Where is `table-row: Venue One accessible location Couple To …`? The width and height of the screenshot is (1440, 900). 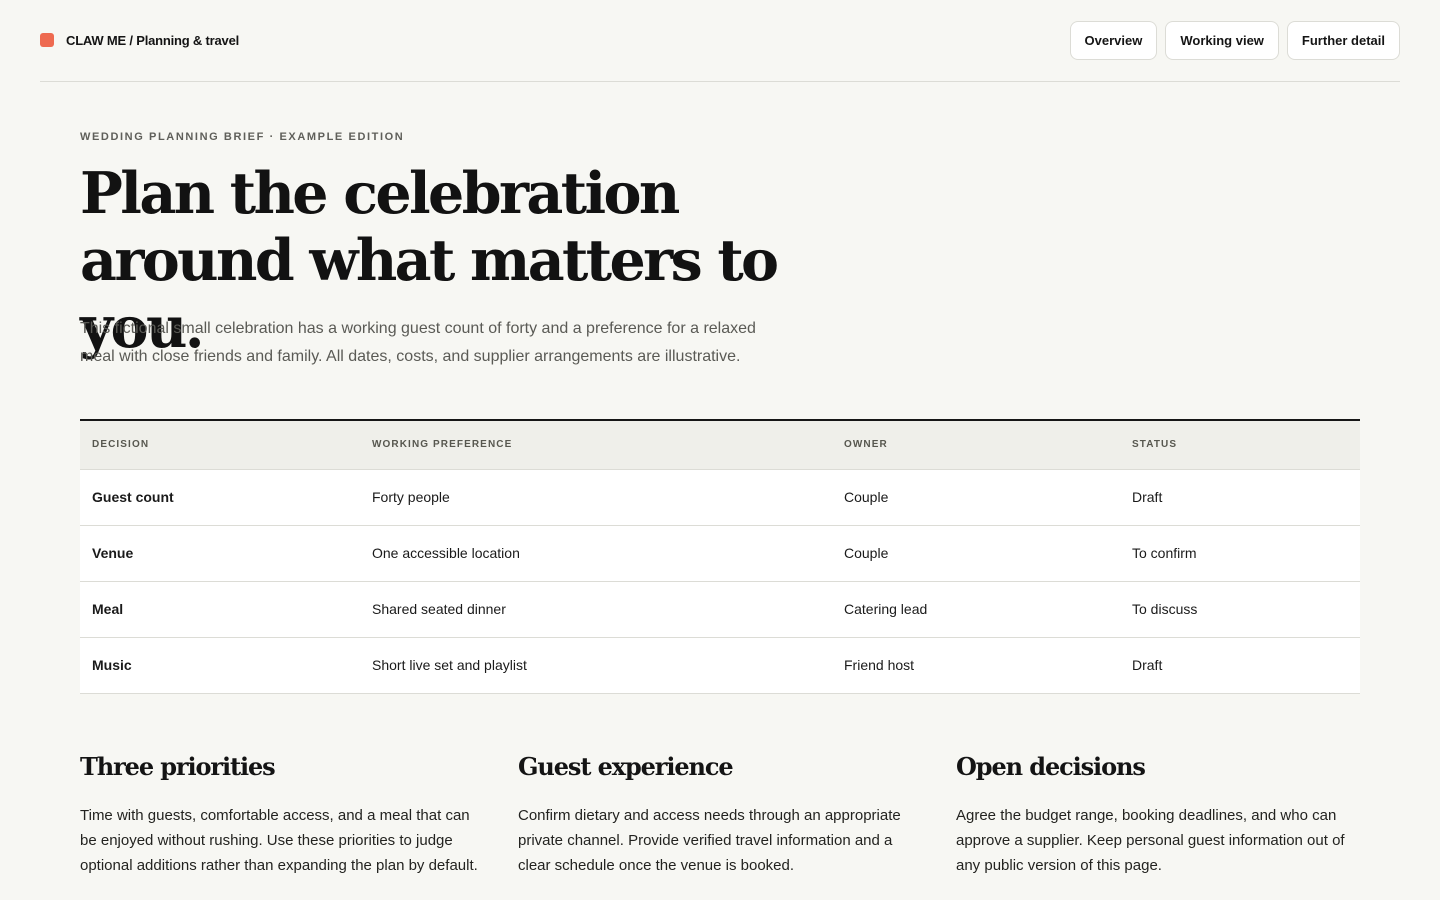
table-row: Venue One accessible location Couple To … is located at coordinates (720, 553).